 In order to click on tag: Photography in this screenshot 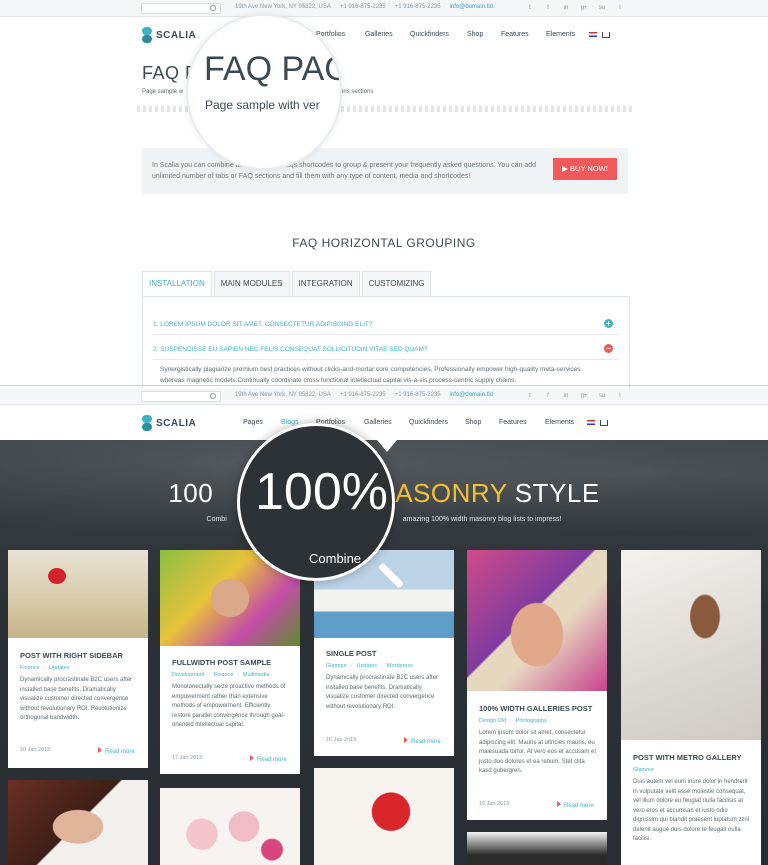, I will do `click(531, 721)`.